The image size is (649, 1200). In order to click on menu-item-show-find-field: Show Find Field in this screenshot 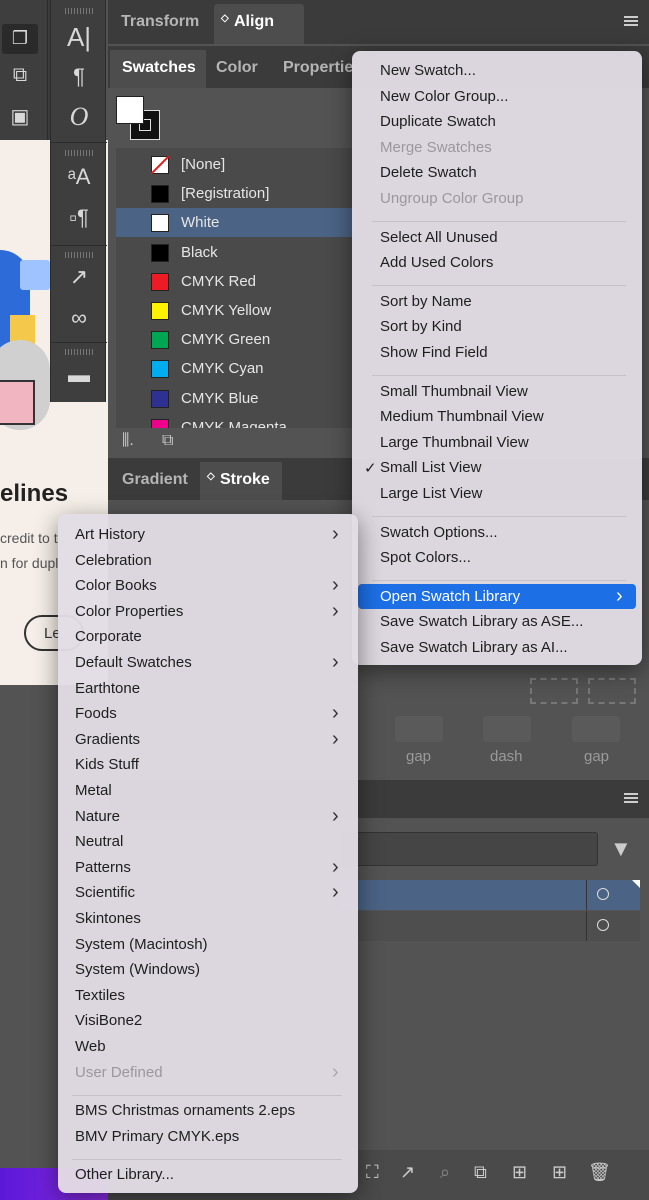, I will do `click(434, 352)`.